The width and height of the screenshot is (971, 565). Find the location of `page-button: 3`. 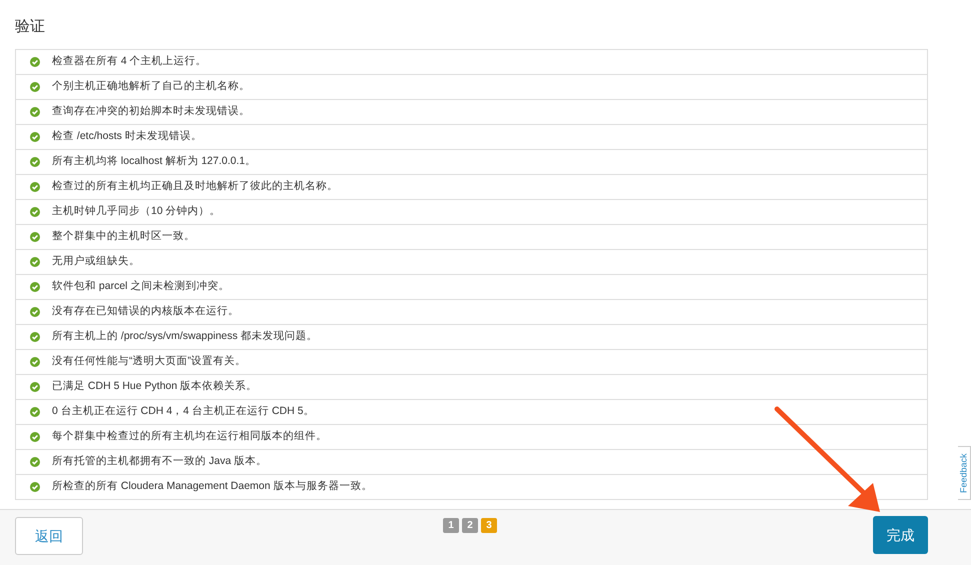

page-button: 3 is located at coordinates (489, 525).